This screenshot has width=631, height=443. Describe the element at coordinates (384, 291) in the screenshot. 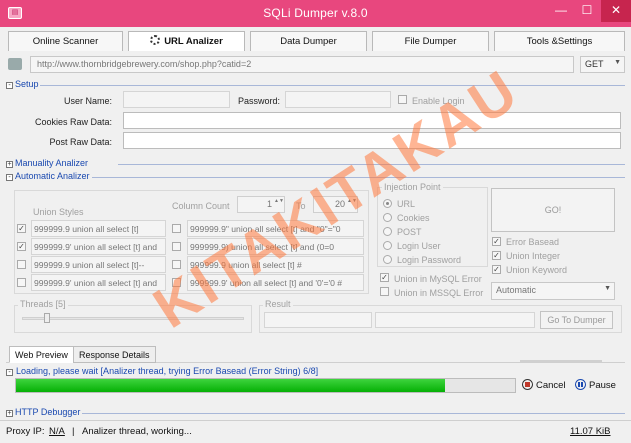

I see `union-mssql-error-checkbox` at that location.